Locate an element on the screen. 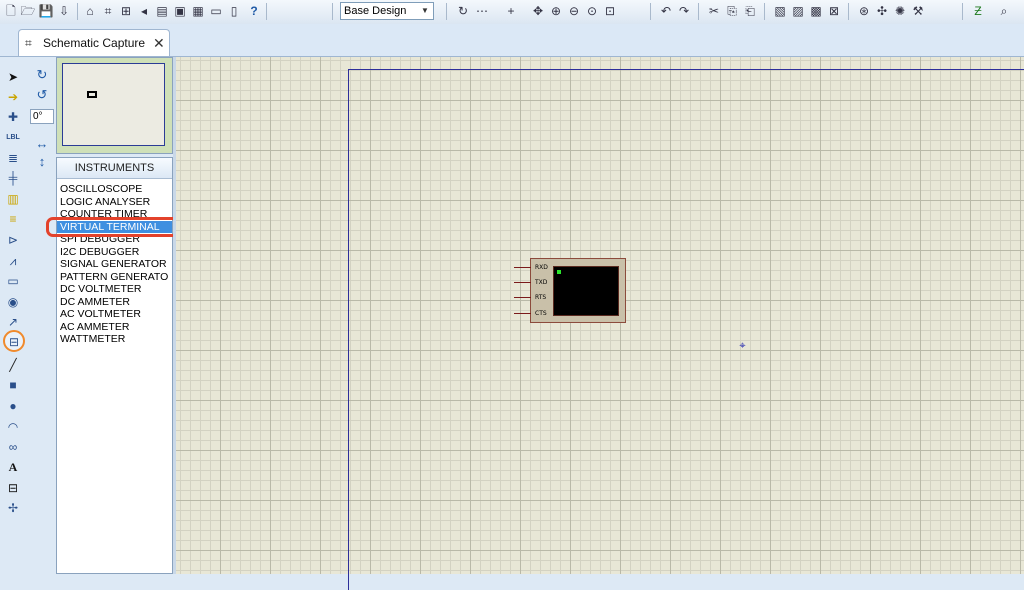 This screenshot has height=590, width=1024. packaging-tool-icon: ✺ is located at coordinates (900, 11).